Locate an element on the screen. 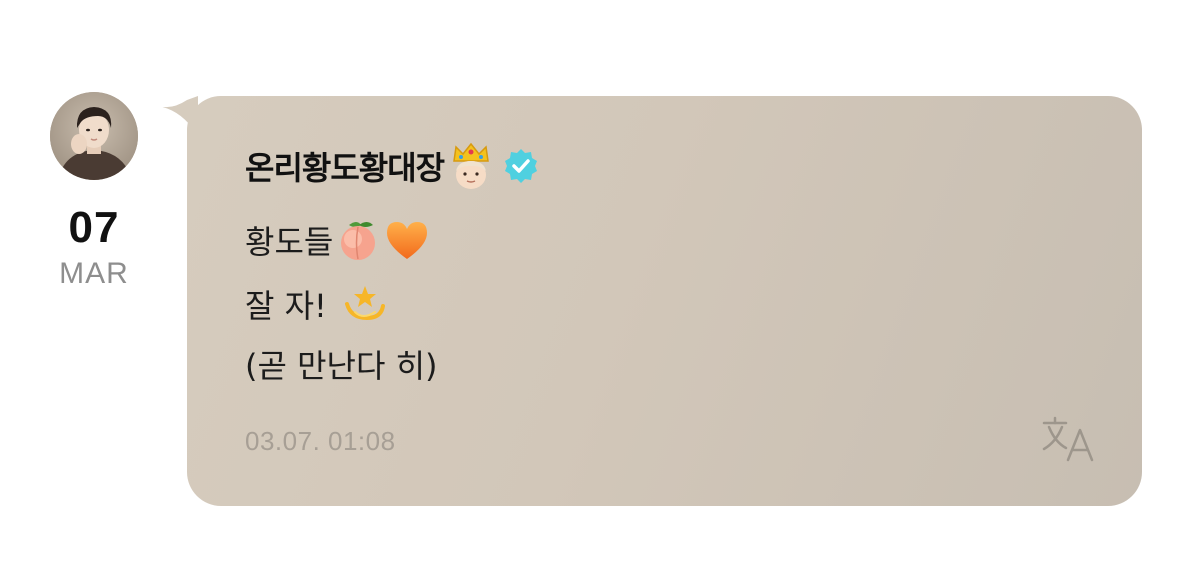  date-month: MAR is located at coordinates (94, 273).